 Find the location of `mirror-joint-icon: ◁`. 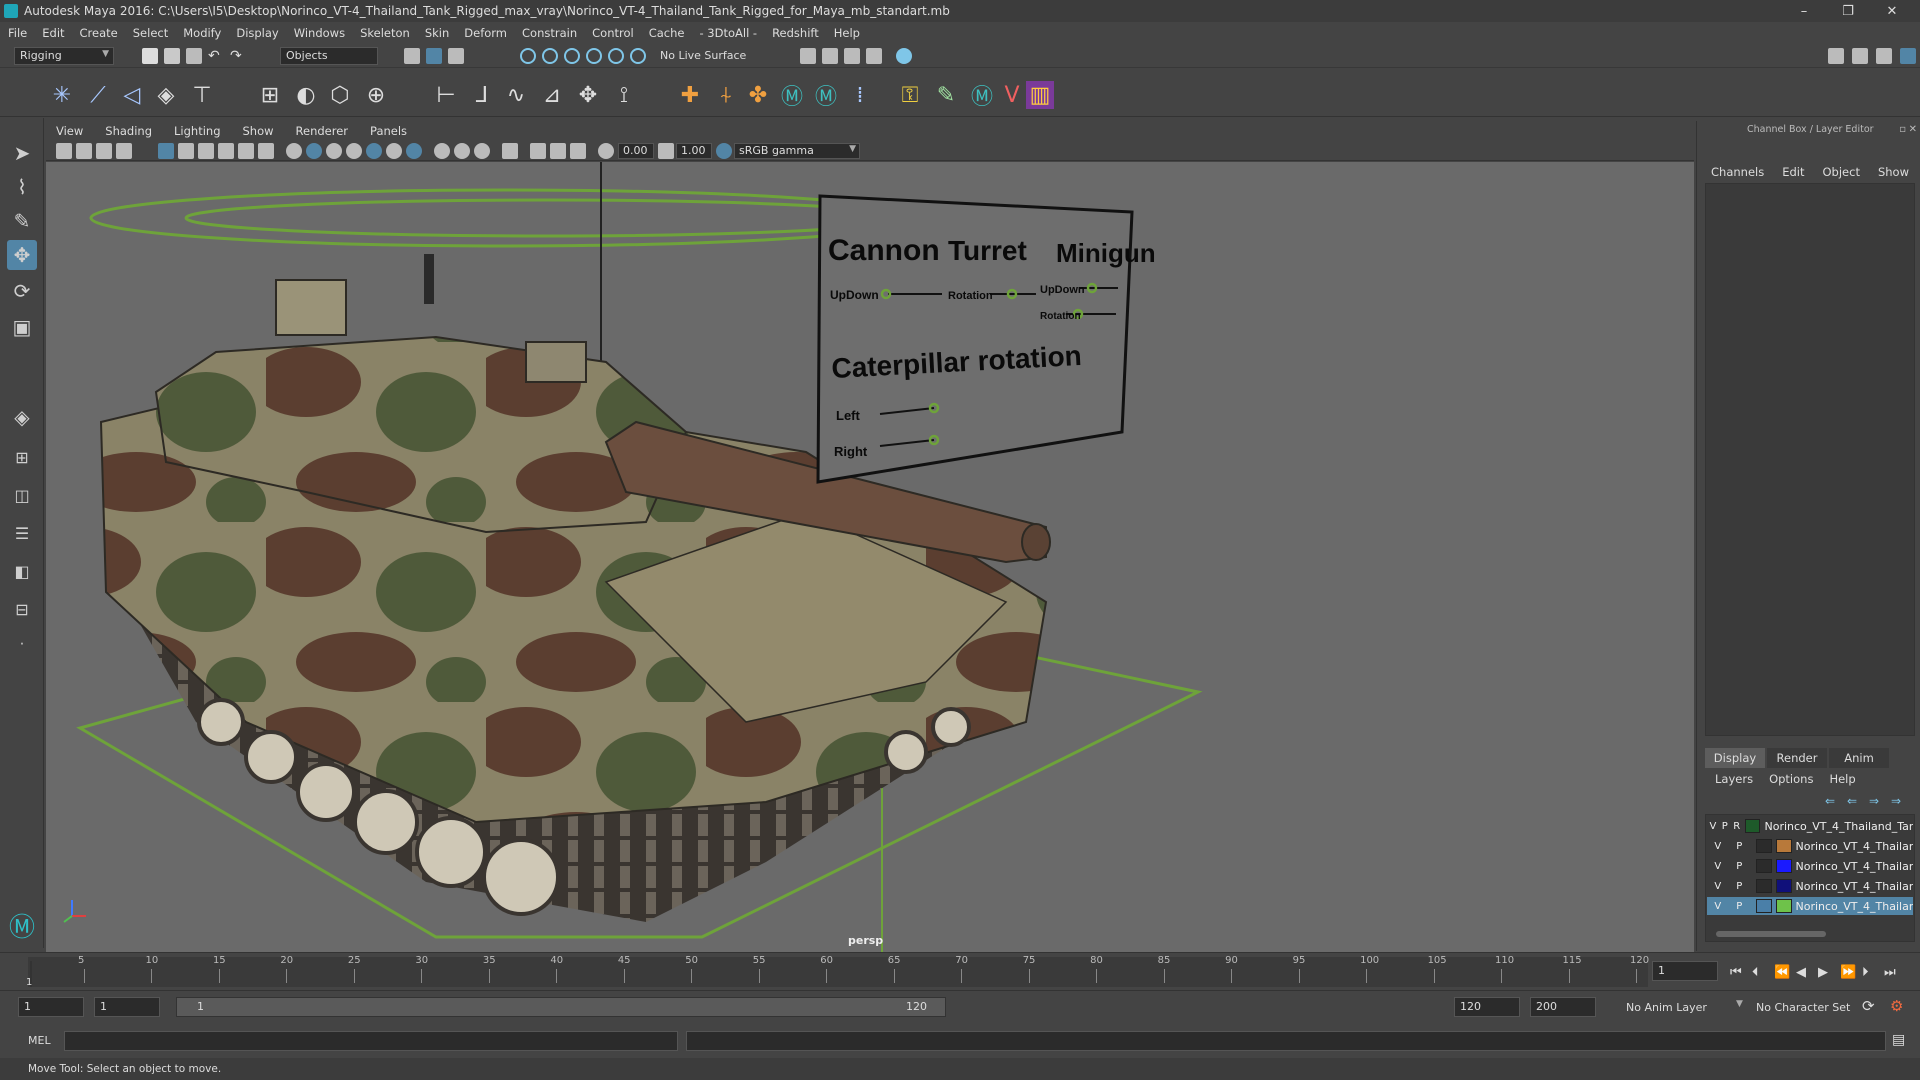

mirror-joint-icon: ◁ is located at coordinates (132, 95).